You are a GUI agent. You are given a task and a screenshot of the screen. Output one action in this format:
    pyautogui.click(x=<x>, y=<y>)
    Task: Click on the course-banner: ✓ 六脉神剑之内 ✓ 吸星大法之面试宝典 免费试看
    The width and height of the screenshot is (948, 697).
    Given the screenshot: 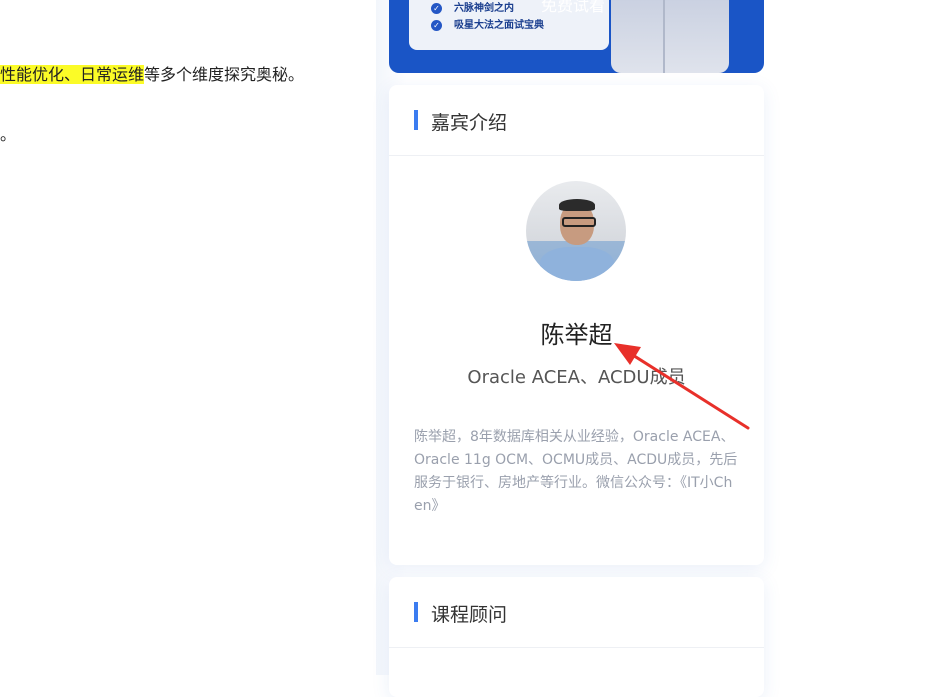 What is the action you would take?
    pyautogui.click(x=576, y=36)
    